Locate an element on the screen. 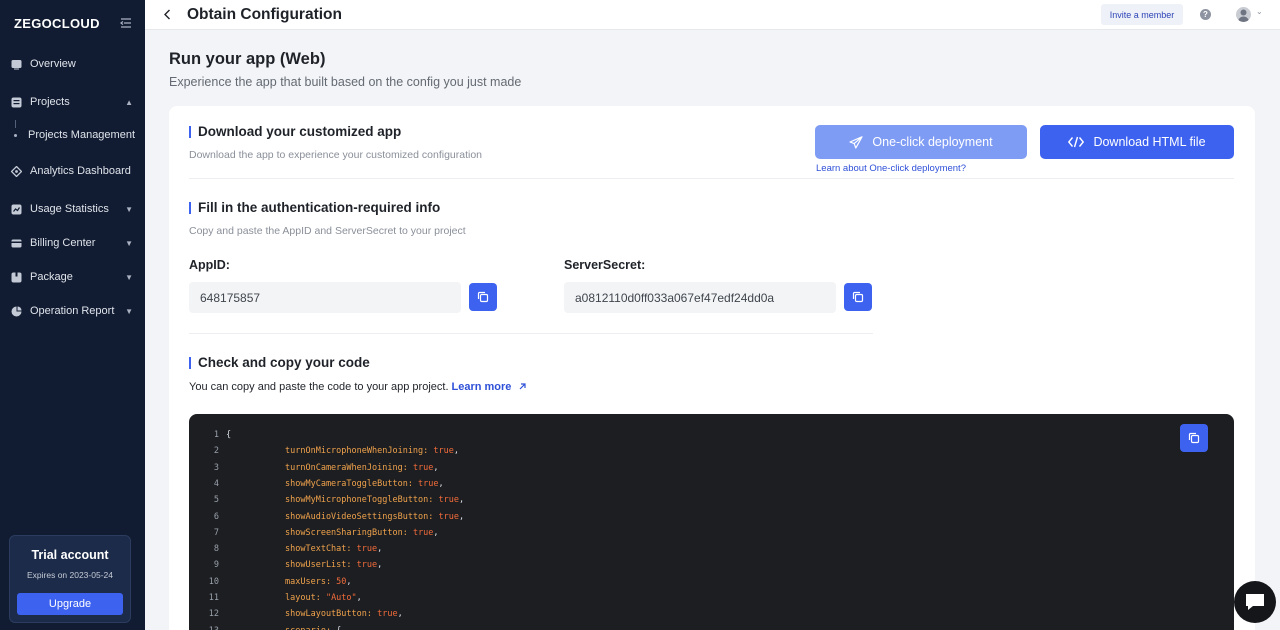 The width and height of the screenshot is (1280, 630). usage-icon is located at coordinates (16, 209).